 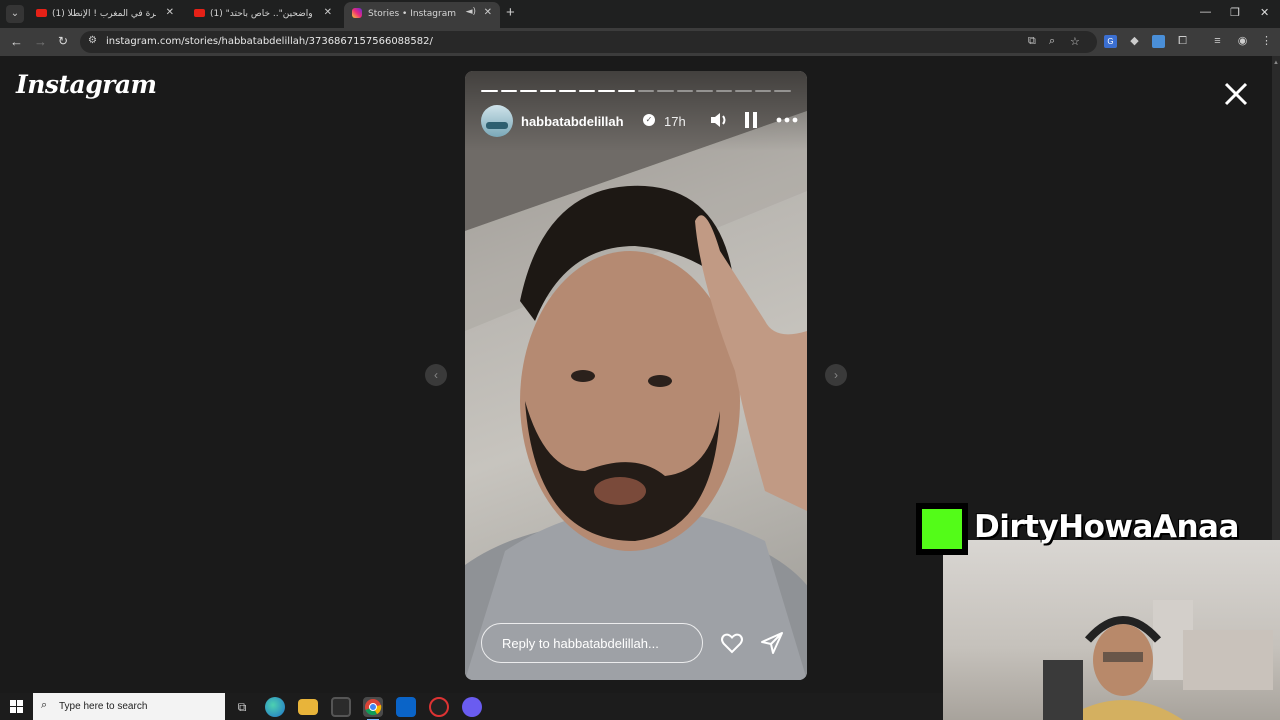 What do you see at coordinates (1158, 660) in the screenshot?
I see `webcam-feed` at bounding box center [1158, 660].